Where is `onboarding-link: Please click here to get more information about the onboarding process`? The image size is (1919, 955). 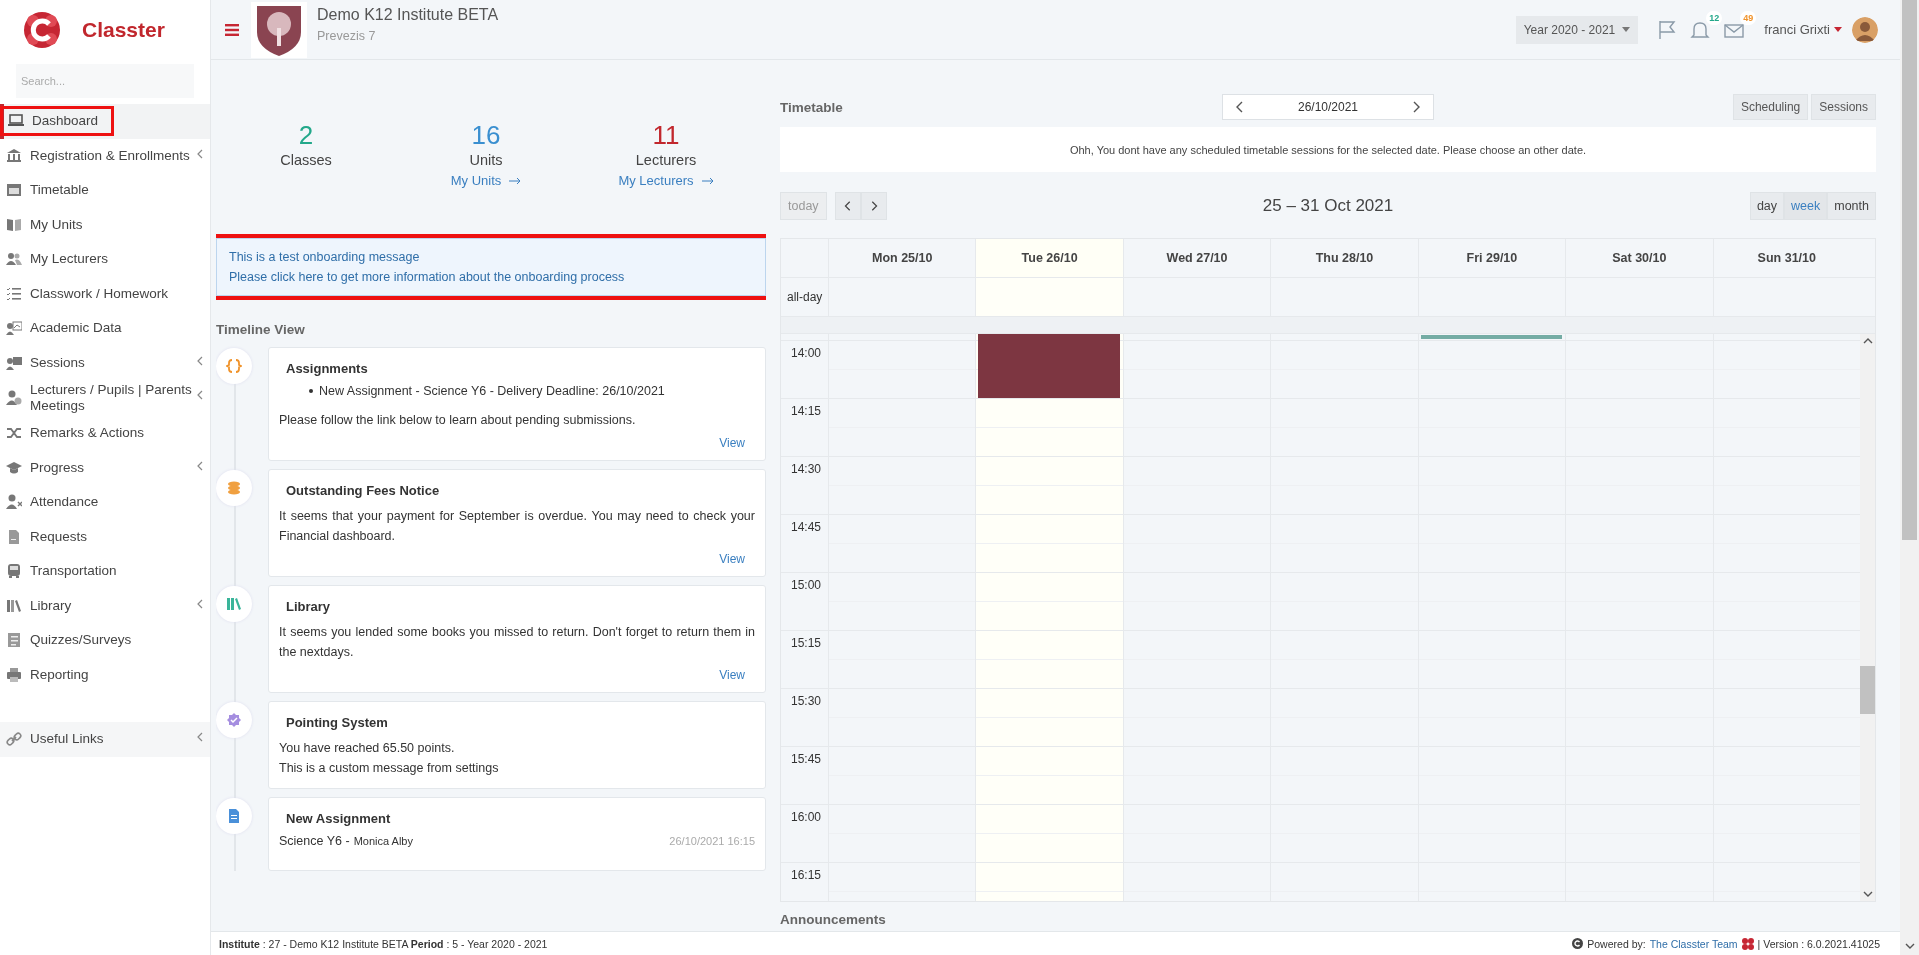 onboarding-link: Please click here to get more information about the onboarding process is located at coordinates (491, 277).